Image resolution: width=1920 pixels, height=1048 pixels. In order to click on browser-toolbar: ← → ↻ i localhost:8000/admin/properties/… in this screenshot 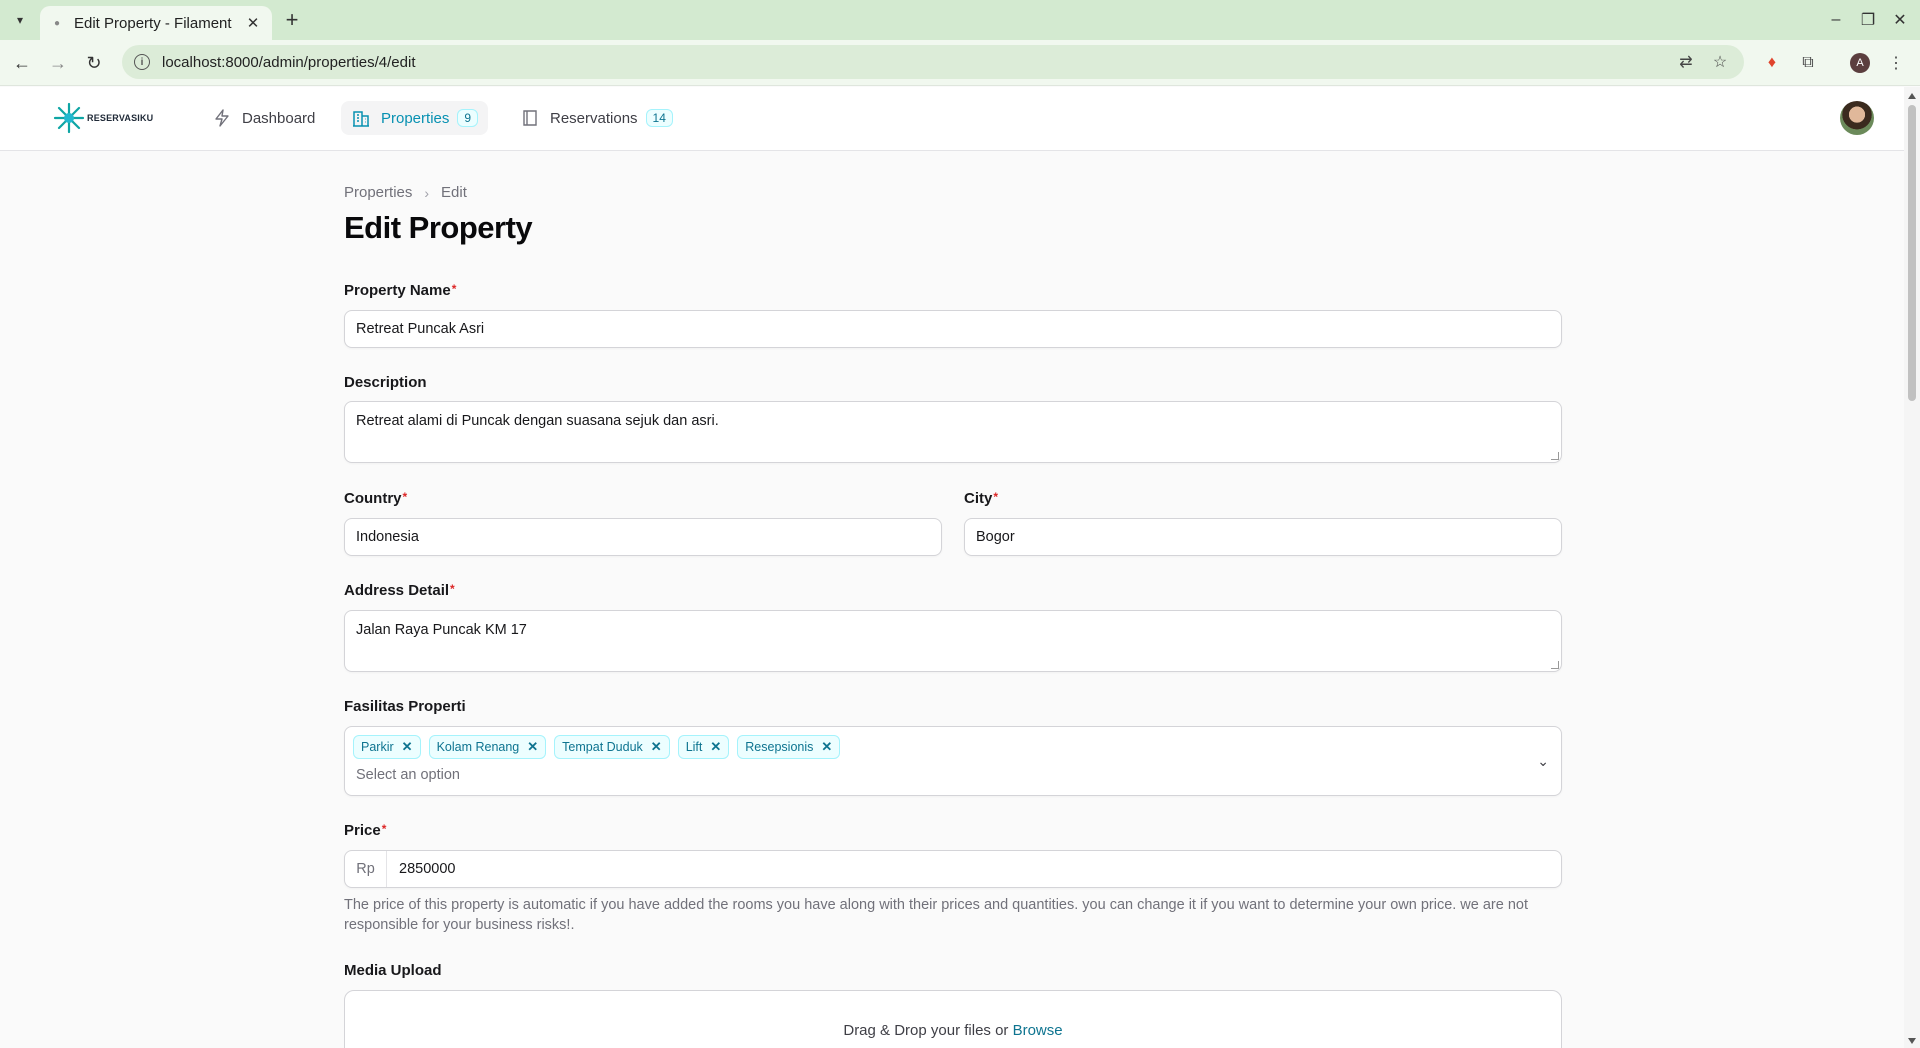, I will do `click(960, 63)`.